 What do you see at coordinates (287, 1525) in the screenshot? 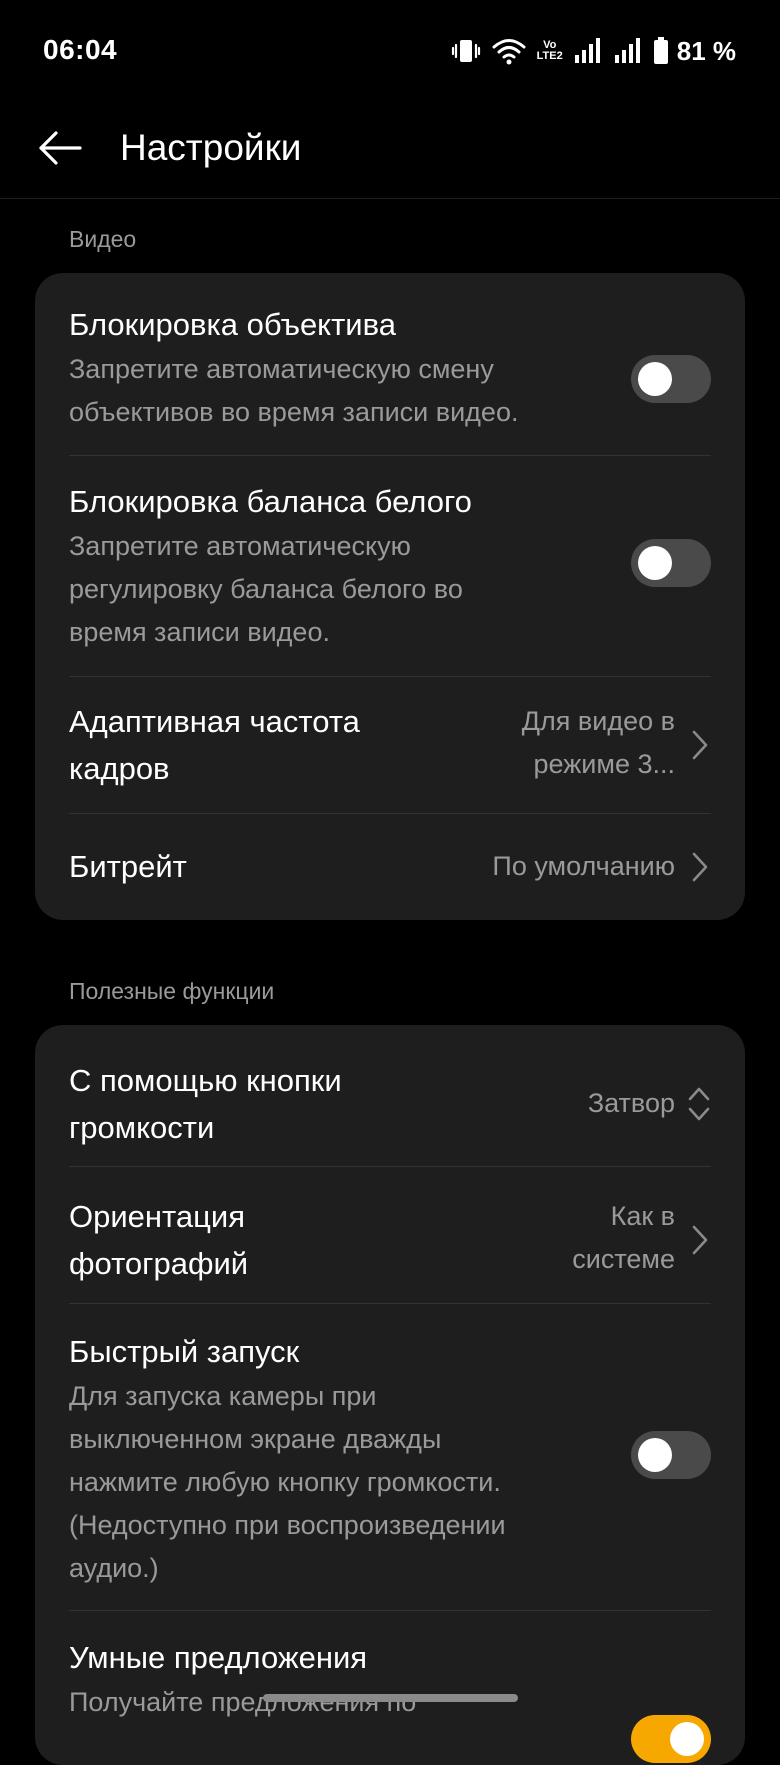
I see `setting-description: (Недоступно при воспроизведении` at bounding box center [287, 1525].